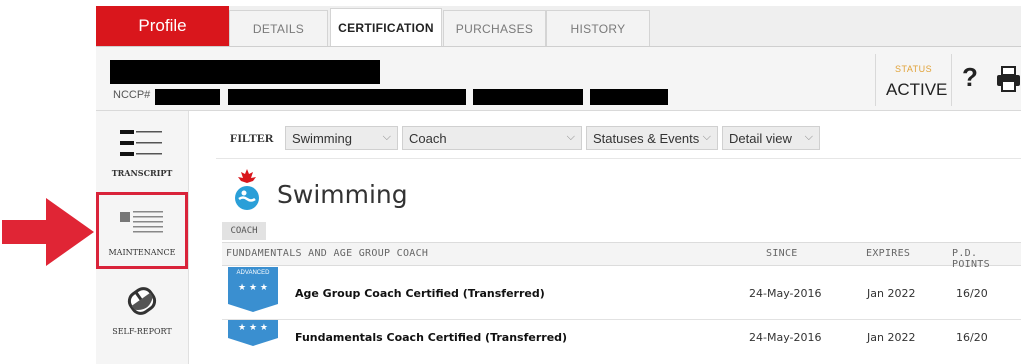 This screenshot has height=364, width=1021. What do you see at coordinates (917, 89) in the screenshot?
I see `status-value: ACTIVE` at bounding box center [917, 89].